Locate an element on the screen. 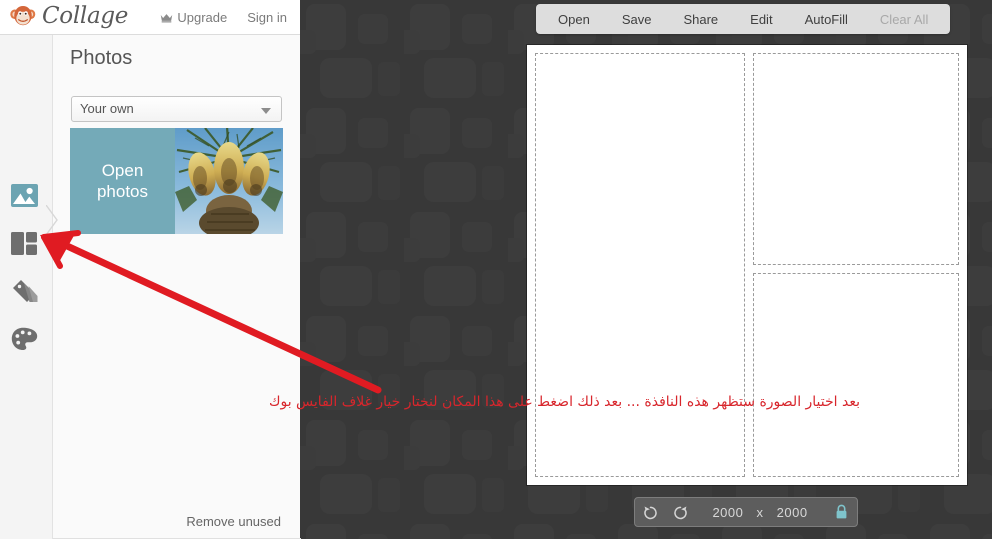 The image size is (992, 539). toolbar-autofill-button: AutoFill is located at coordinates (826, 19).